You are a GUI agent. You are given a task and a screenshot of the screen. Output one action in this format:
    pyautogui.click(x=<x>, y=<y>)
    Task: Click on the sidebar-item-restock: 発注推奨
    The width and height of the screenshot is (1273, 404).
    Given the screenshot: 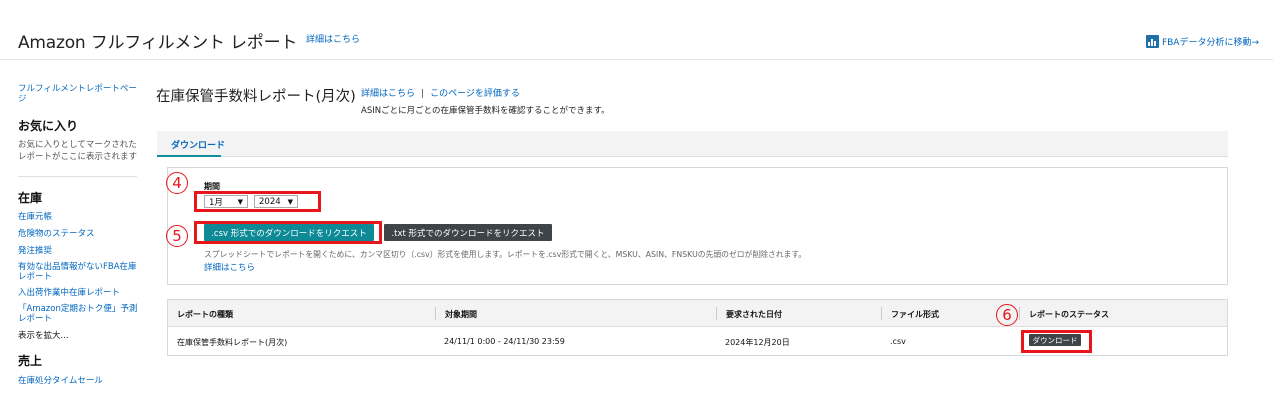 What is the action you would take?
    pyautogui.click(x=35, y=251)
    